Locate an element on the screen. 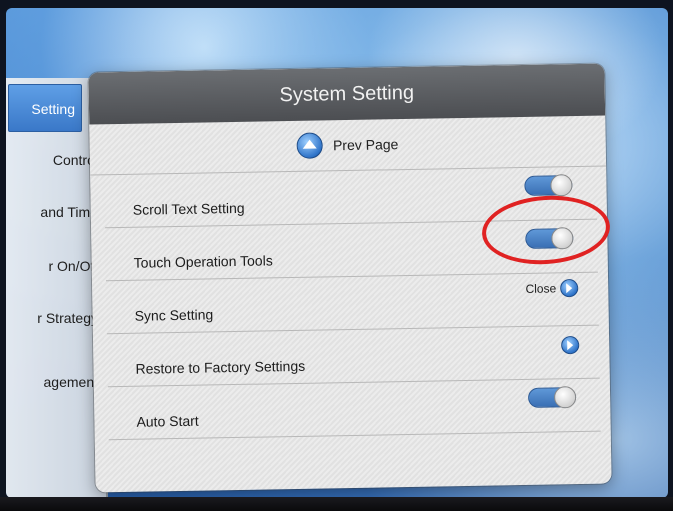 The image size is (673, 511). side-menu-item-time: and Time is located at coordinates (55, 212).